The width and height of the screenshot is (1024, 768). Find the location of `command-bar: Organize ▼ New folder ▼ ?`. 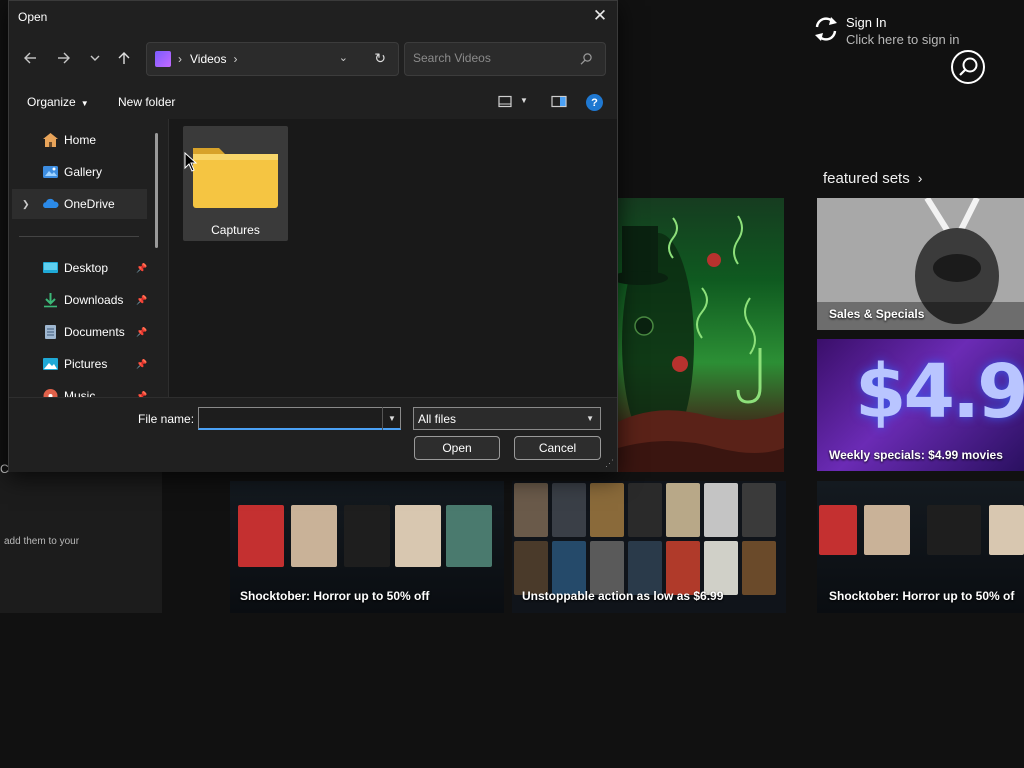

command-bar: Organize ▼ New folder ▼ ? is located at coordinates (313, 102).